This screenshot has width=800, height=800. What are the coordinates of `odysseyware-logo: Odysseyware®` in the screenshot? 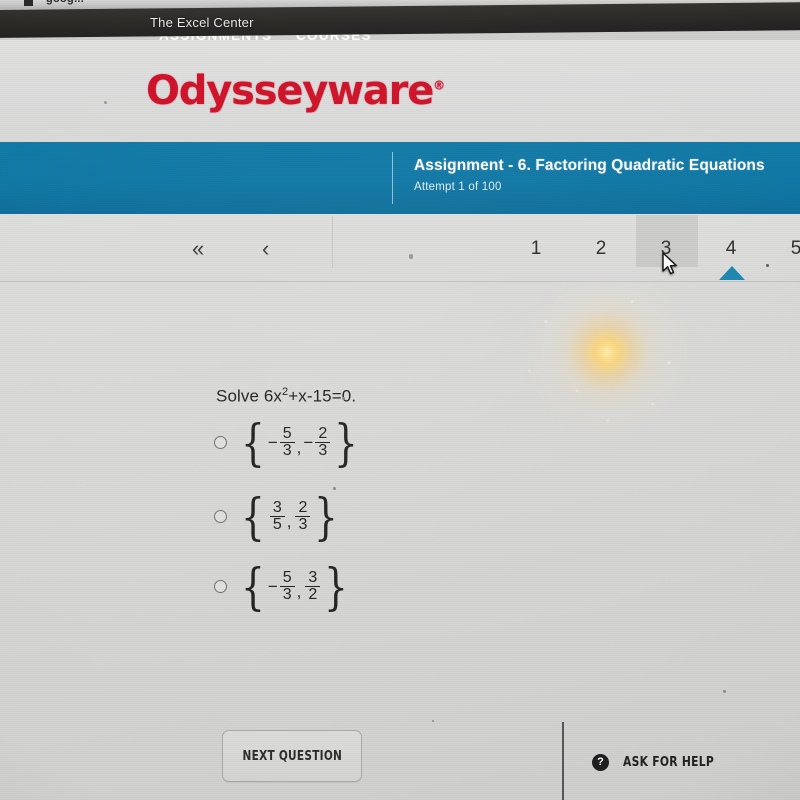 It's located at (295, 91).